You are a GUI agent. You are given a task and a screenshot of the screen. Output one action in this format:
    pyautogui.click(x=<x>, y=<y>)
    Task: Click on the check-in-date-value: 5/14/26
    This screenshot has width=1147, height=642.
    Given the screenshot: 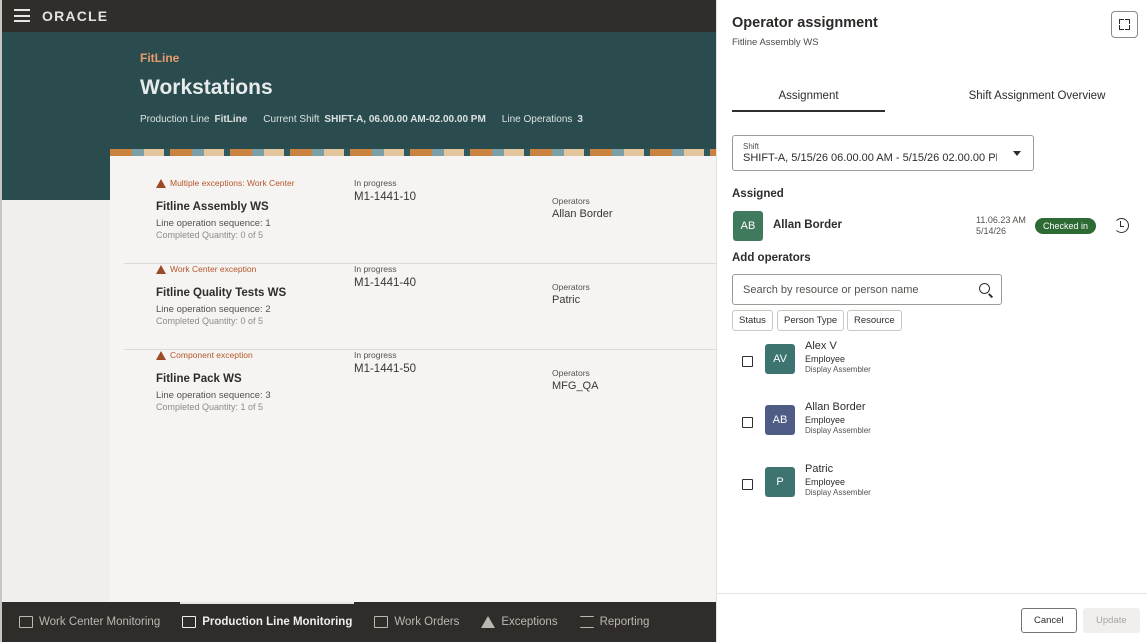 What is the action you would take?
    pyautogui.click(x=991, y=231)
    